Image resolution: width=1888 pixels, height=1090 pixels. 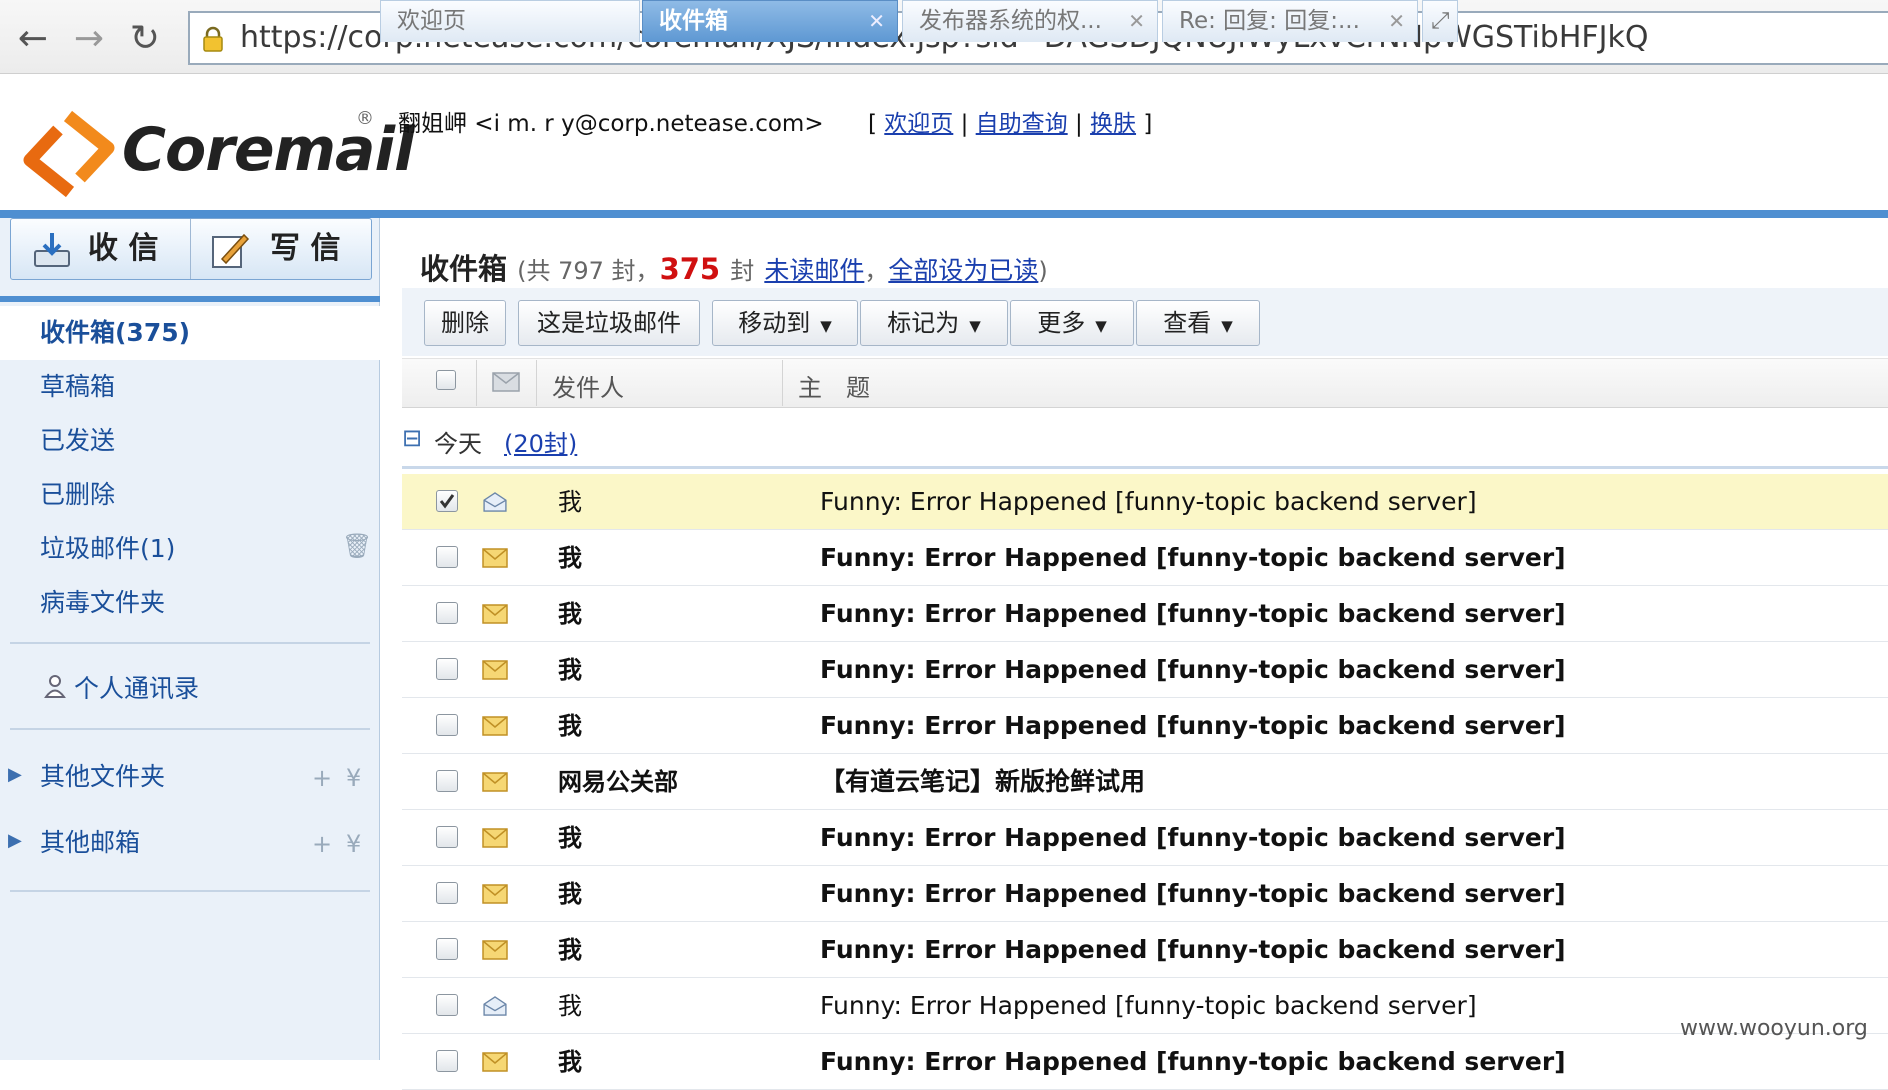 What do you see at coordinates (231, 250) in the screenshot?
I see `compose-pencil-icon` at bounding box center [231, 250].